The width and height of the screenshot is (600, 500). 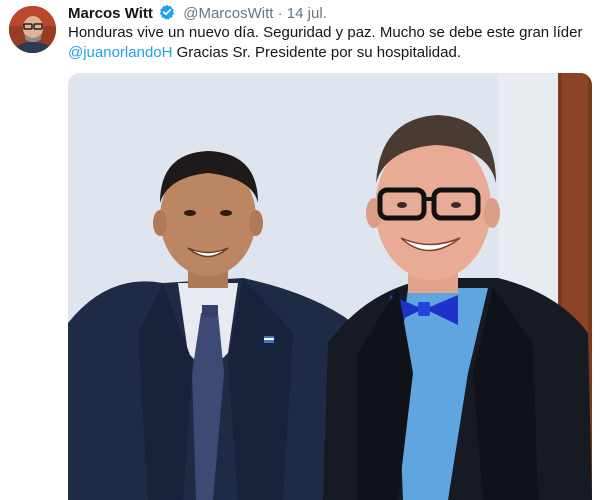 I want to click on tweet-date: 14 jul., so click(x=307, y=13).